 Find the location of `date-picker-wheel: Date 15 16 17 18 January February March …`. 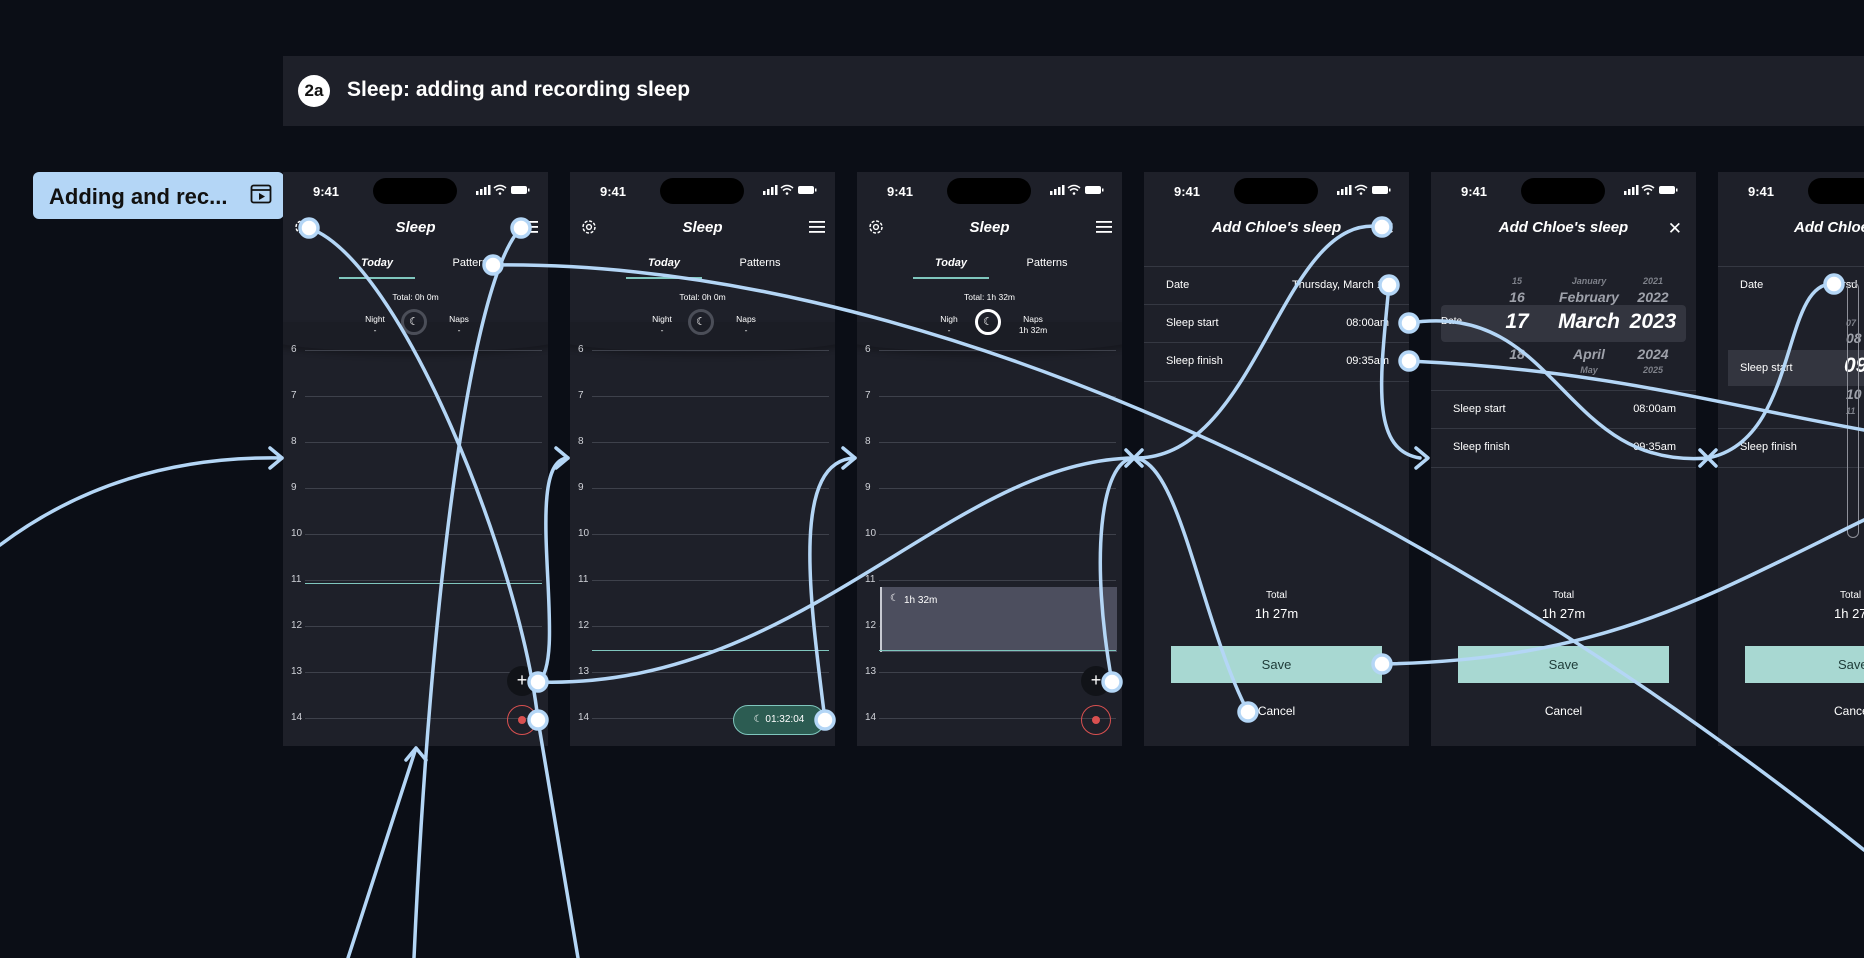

date-picker-wheel: Date 15 16 17 18 January February March … is located at coordinates (1563, 327).